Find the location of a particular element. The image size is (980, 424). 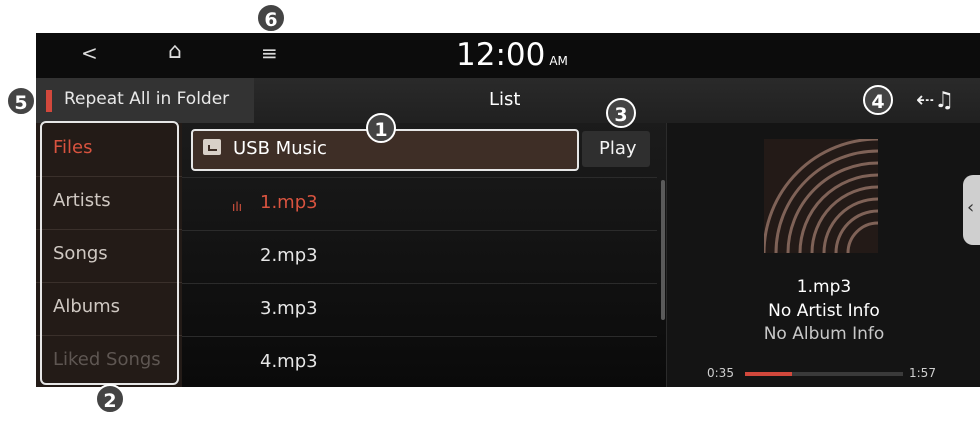

chevron-left-icon: ‹ is located at coordinates (971, 207).